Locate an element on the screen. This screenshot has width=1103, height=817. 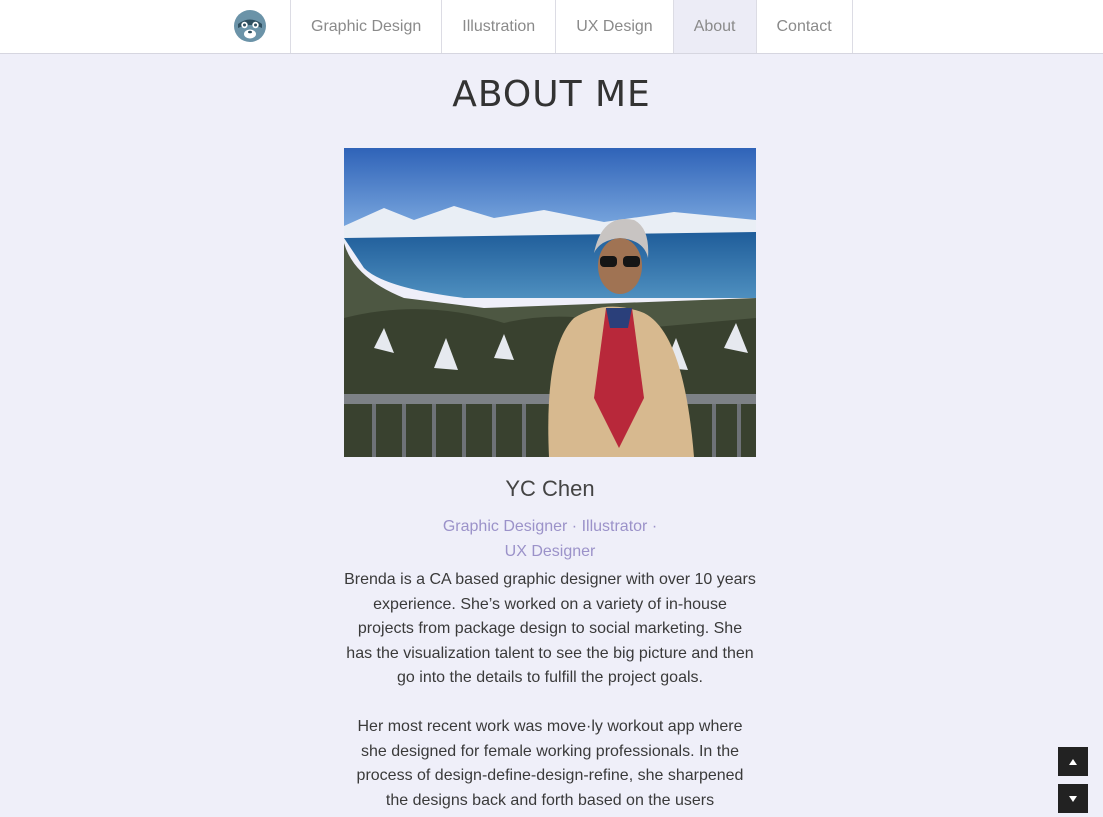
nav-item-contact: Contact is located at coordinates (805, 26).